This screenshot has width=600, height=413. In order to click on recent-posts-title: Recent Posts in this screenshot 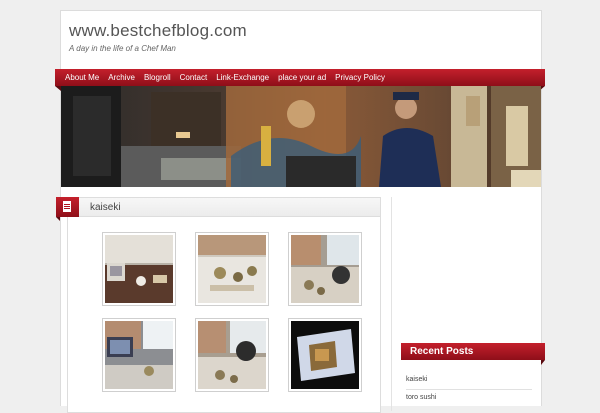, I will do `click(442, 351)`.